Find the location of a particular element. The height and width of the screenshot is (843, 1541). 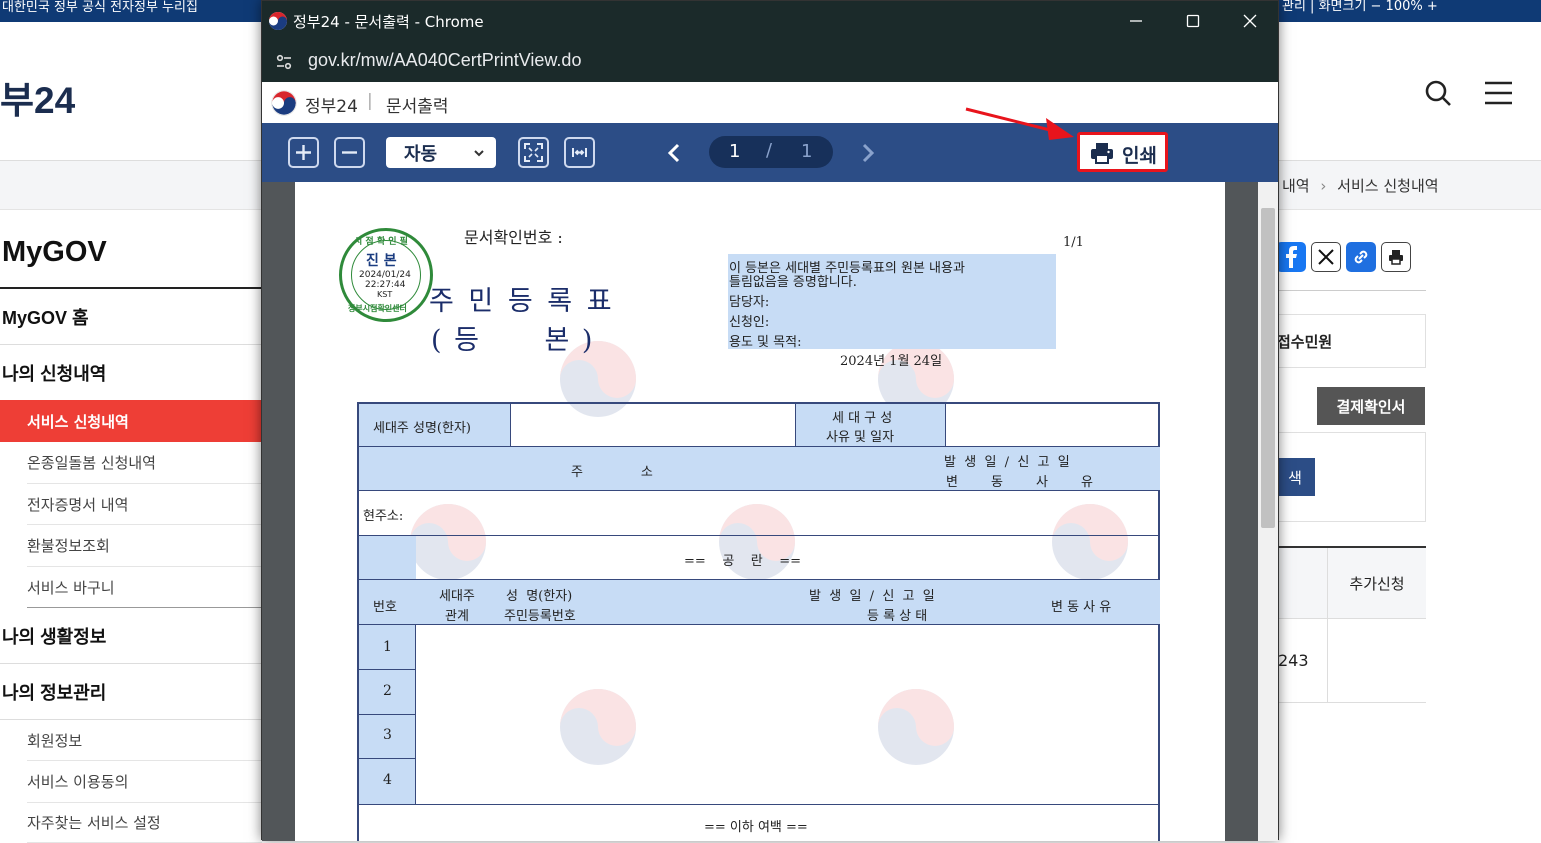

fit-width-icon is located at coordinates (579, 152).